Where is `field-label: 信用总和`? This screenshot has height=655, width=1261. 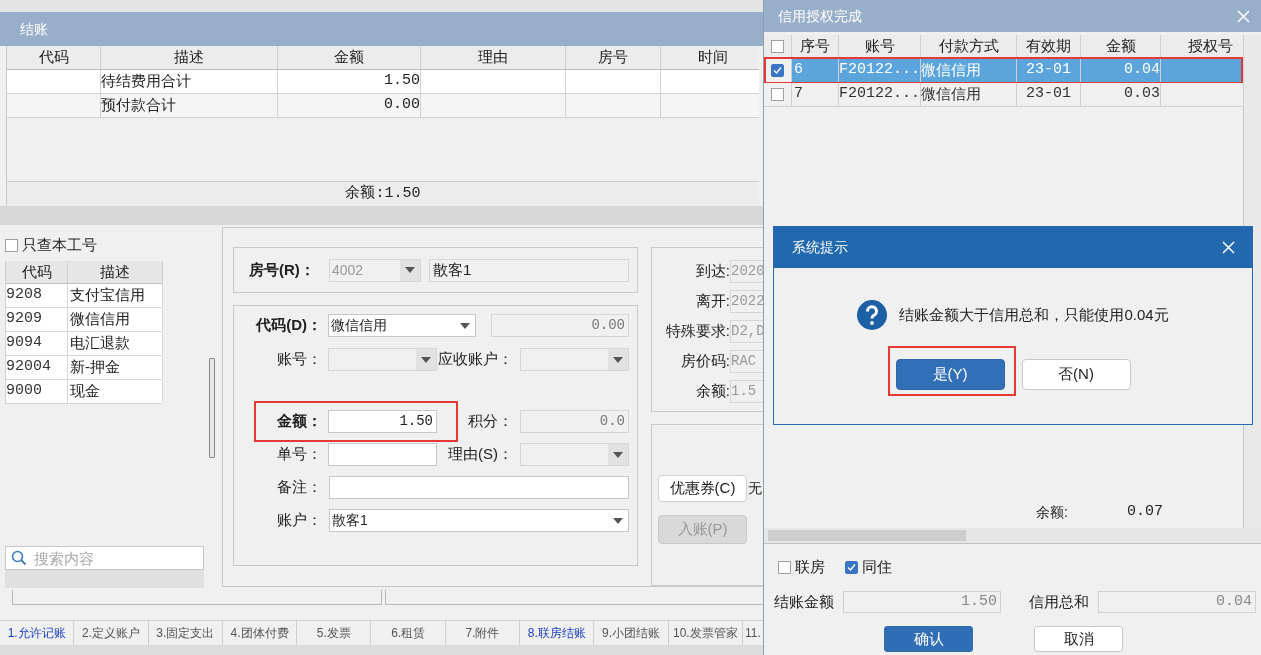
field-label: 信用总和 is located at coordinates (1059, 601).